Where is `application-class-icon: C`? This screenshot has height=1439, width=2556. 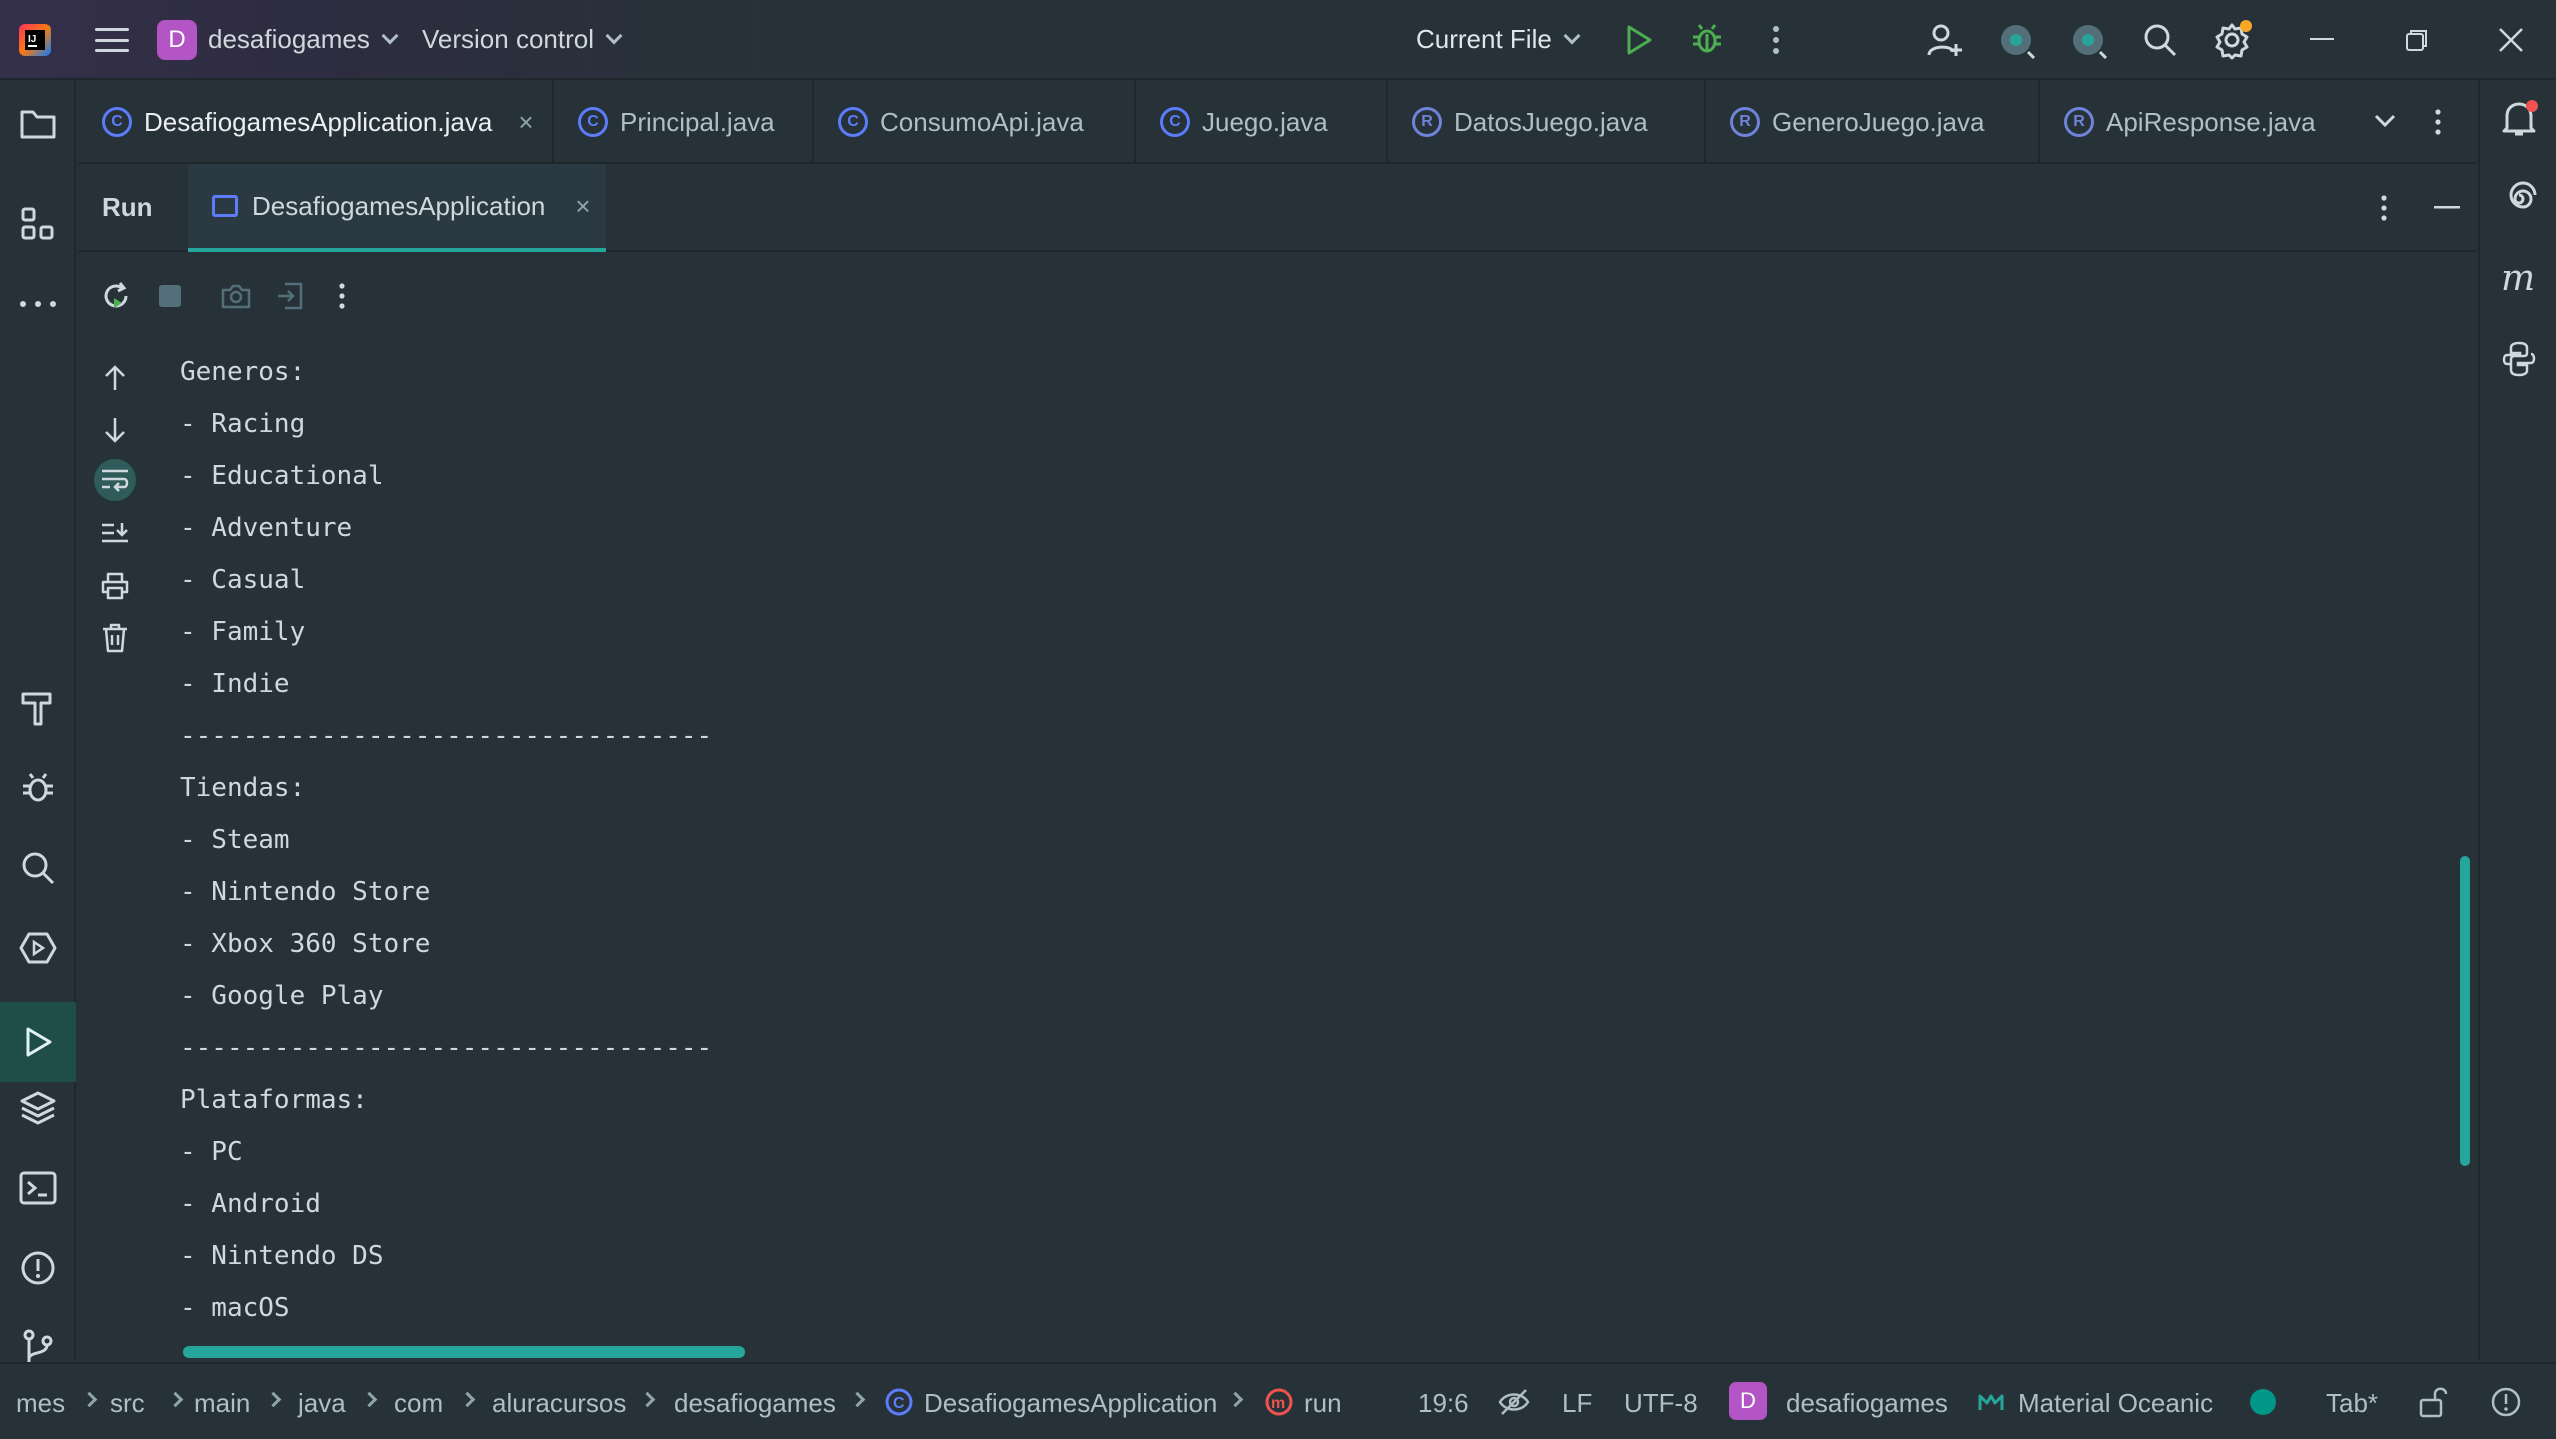
application-class-icon: C is located at coordinates (899, 1402).